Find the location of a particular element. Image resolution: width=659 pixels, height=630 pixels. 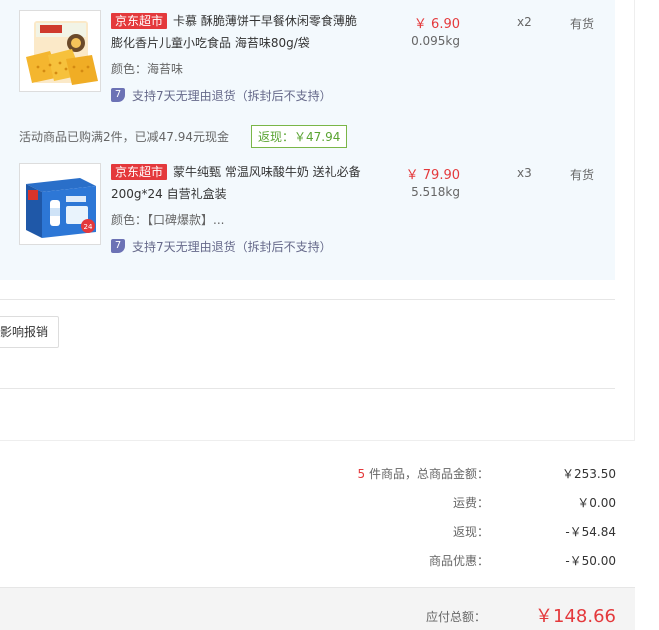

summary-shipping: 运费： ￥0.00 is located at coordinates (458, 504).